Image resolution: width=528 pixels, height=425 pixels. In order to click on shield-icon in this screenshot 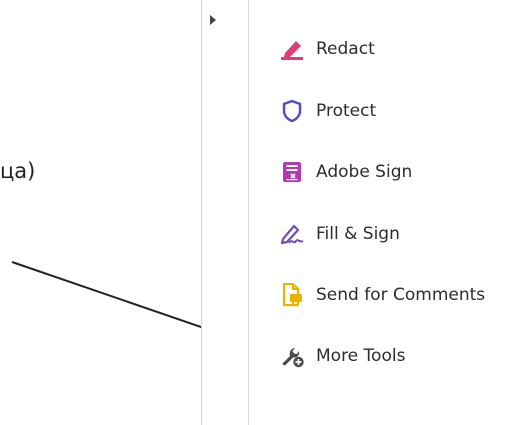, I will do `click(292, 111)`.